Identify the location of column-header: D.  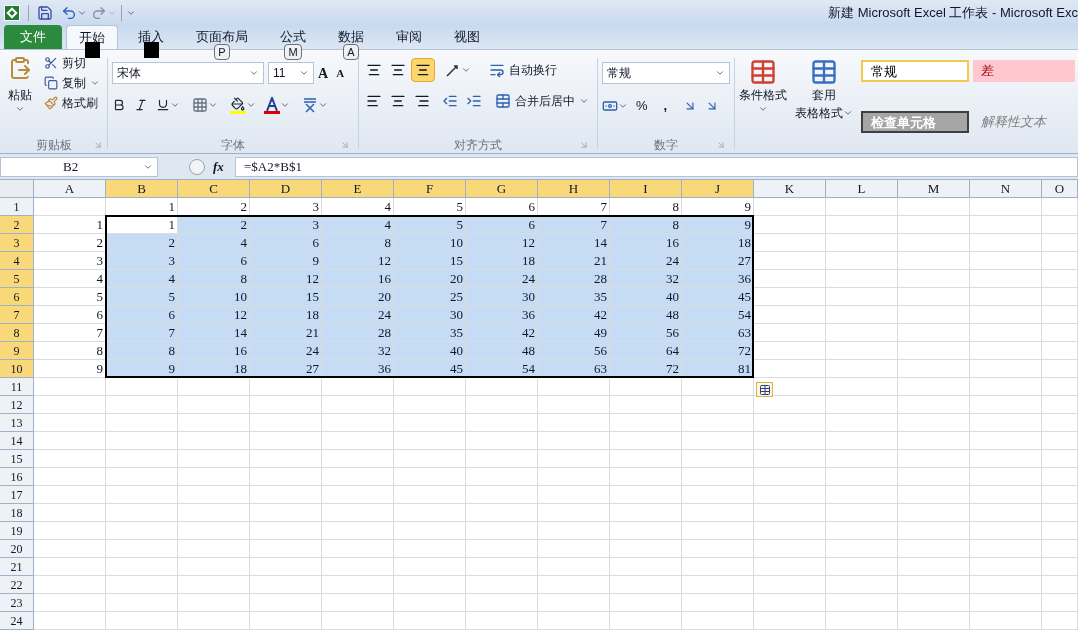
(286, 189).